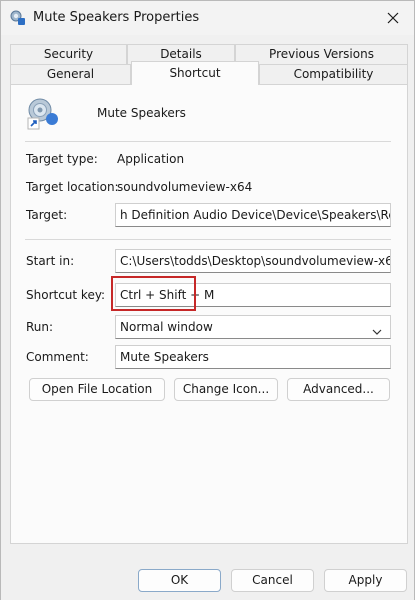 The height and width of the screenshot is (600, 415). What do you see at coordinates (377, 328) in the screenshot?
I see `chevron-down-icon` at bounding box center [377, 328].